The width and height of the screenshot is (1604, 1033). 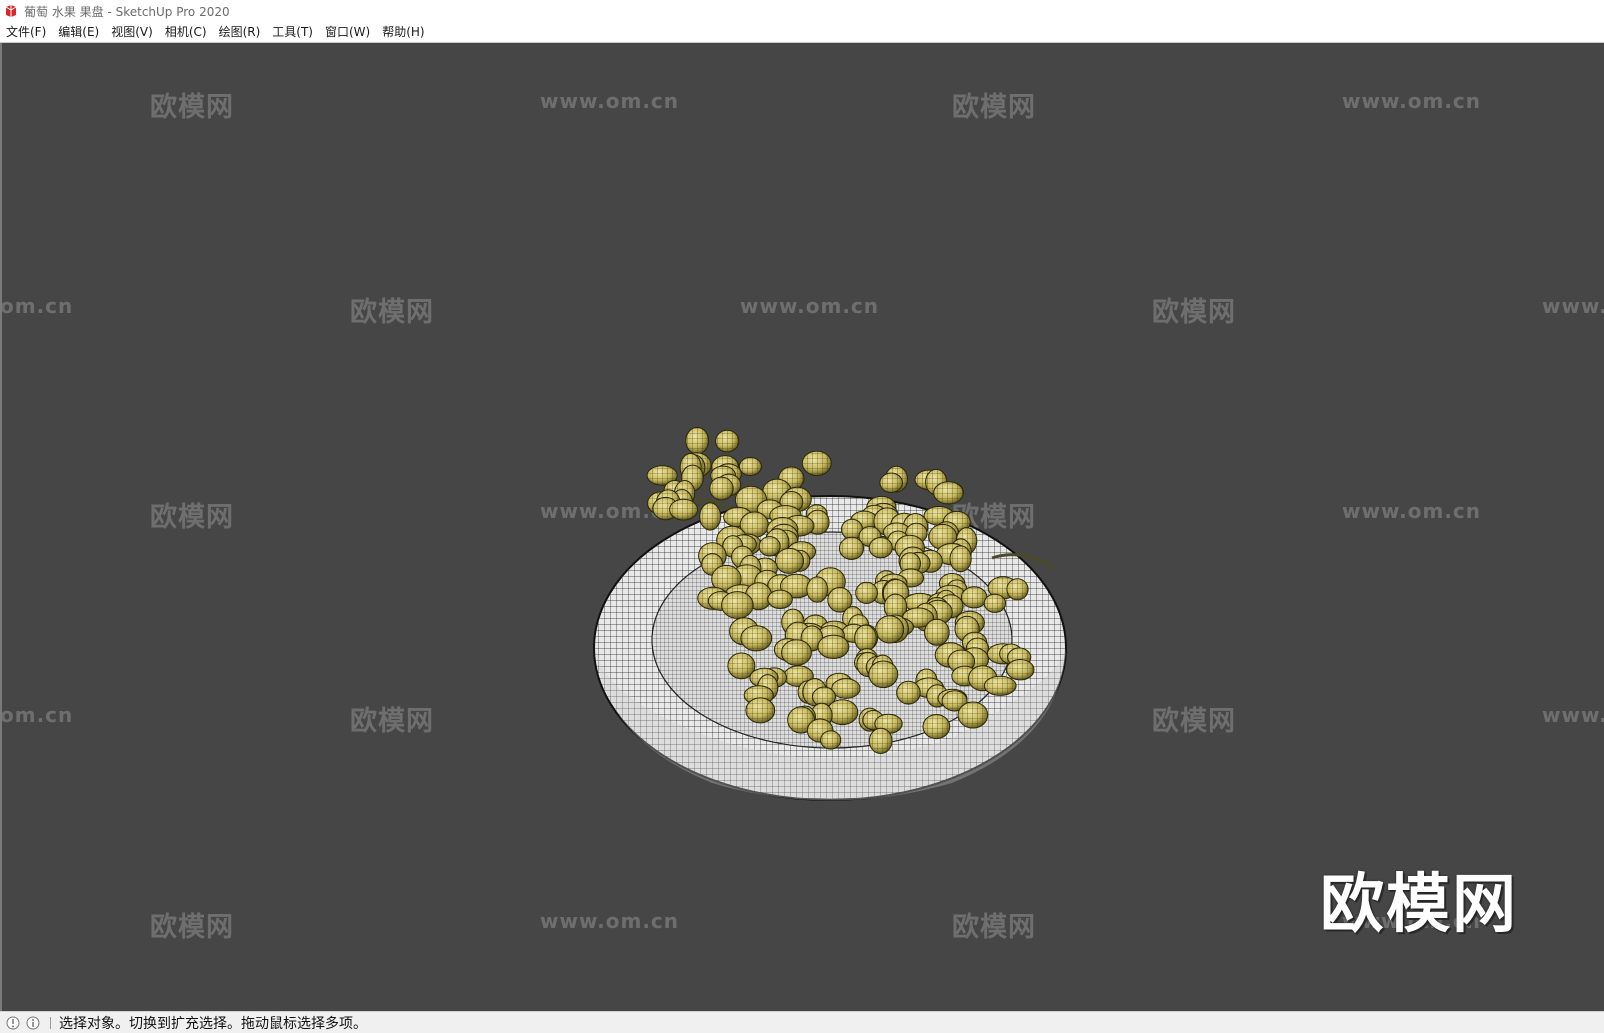 What do you see at coordinates (347, 32) in the screenshot?
I see `menu-window: 窗口(W)` at bounding box center [347, 32].